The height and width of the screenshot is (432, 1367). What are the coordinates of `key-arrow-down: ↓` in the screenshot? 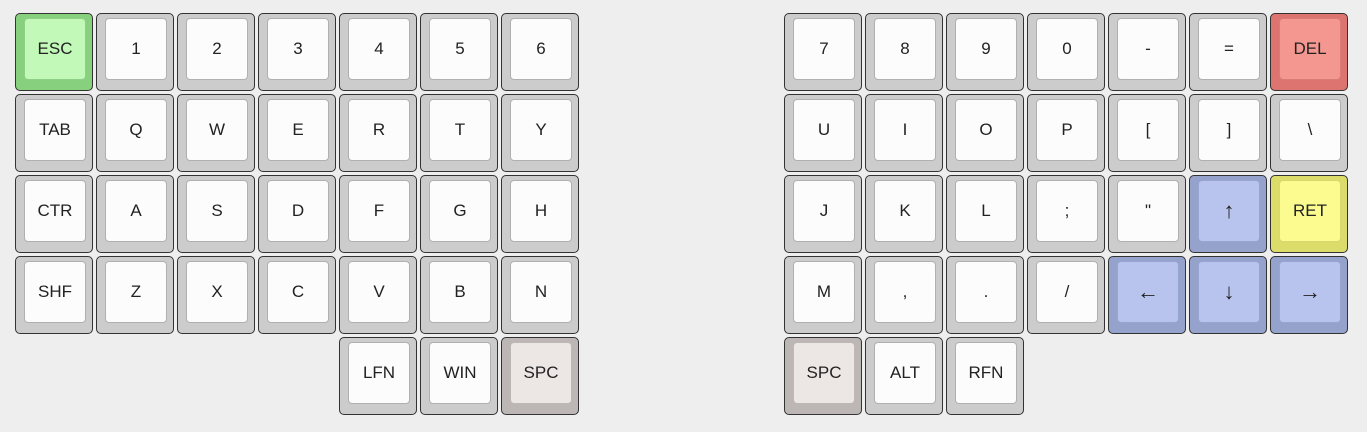 It's located at (1228, 295).